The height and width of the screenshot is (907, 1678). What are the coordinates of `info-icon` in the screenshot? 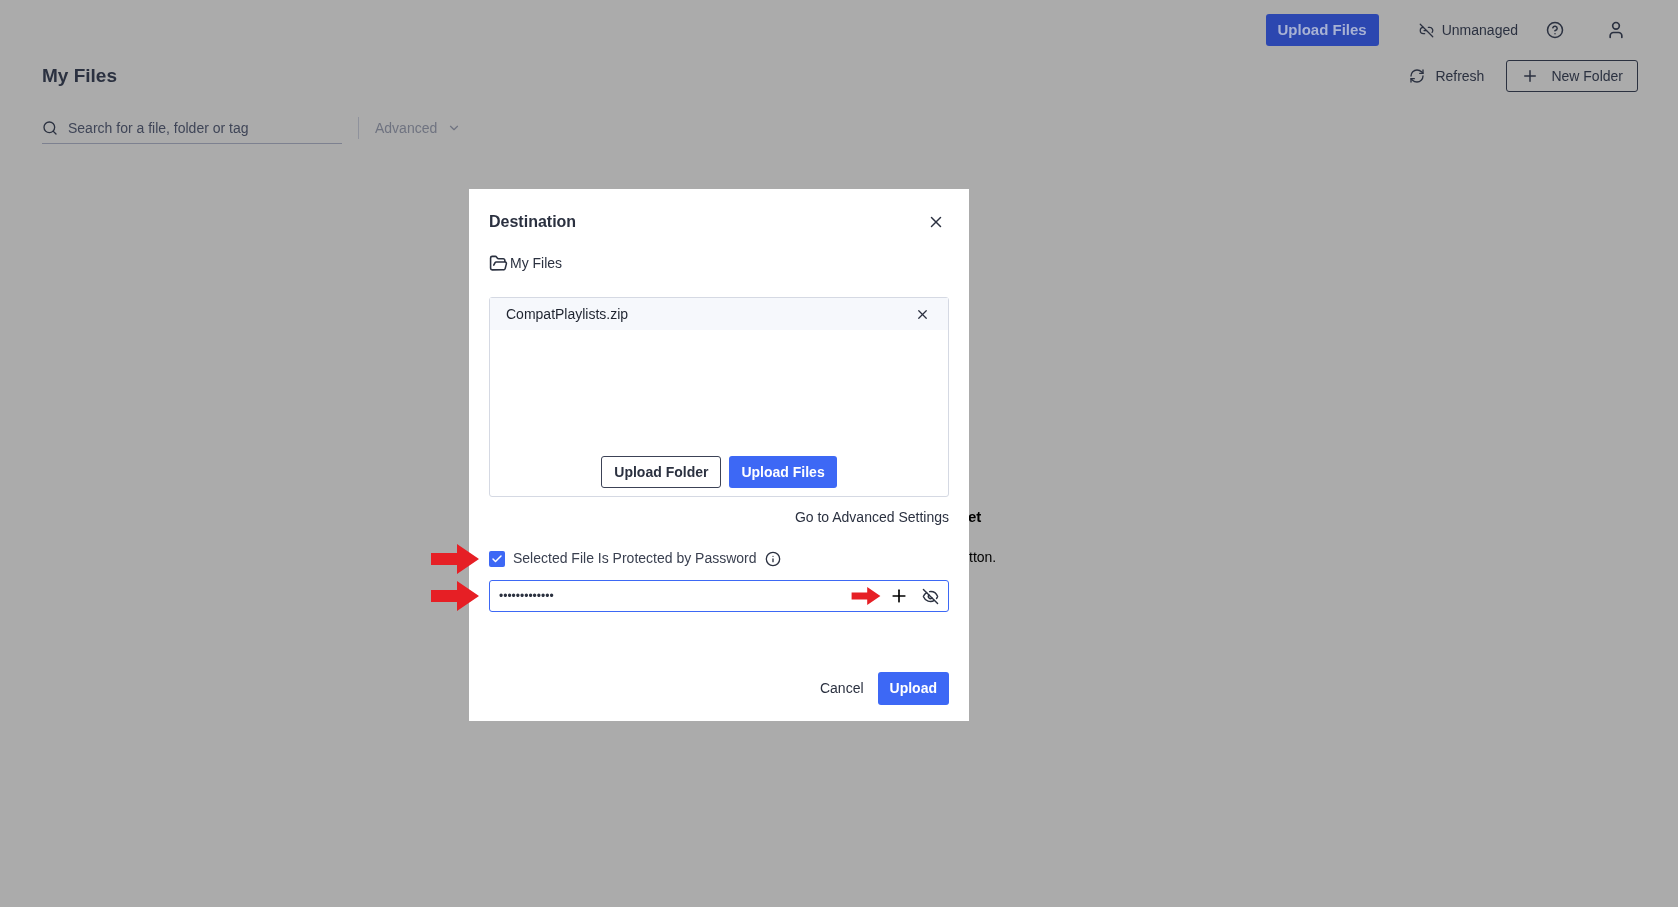 It's located at (772, 558).